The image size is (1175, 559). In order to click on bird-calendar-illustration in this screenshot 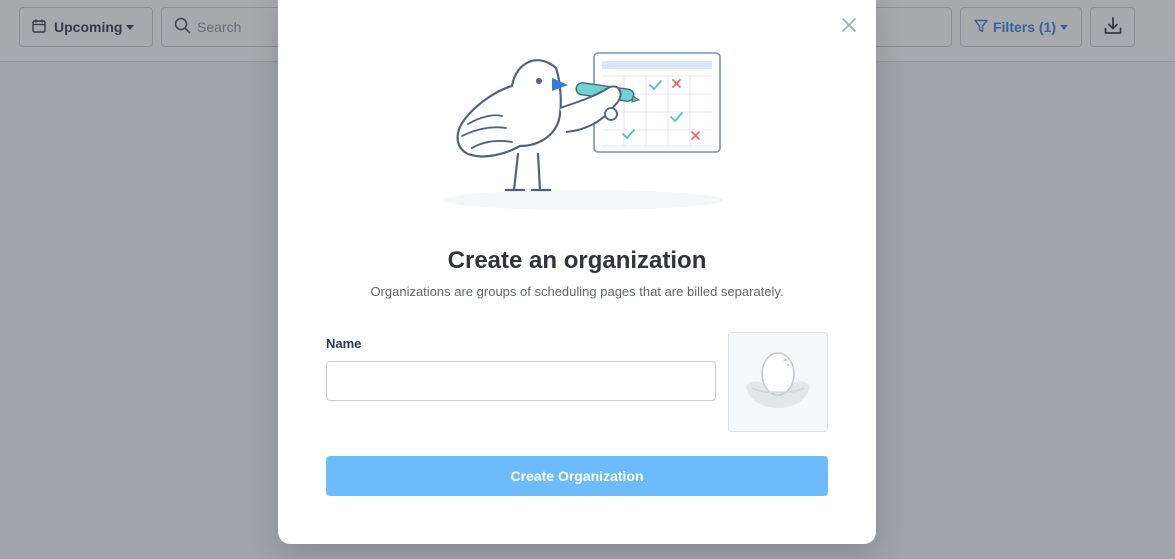, I will do `click(578, 140)`.